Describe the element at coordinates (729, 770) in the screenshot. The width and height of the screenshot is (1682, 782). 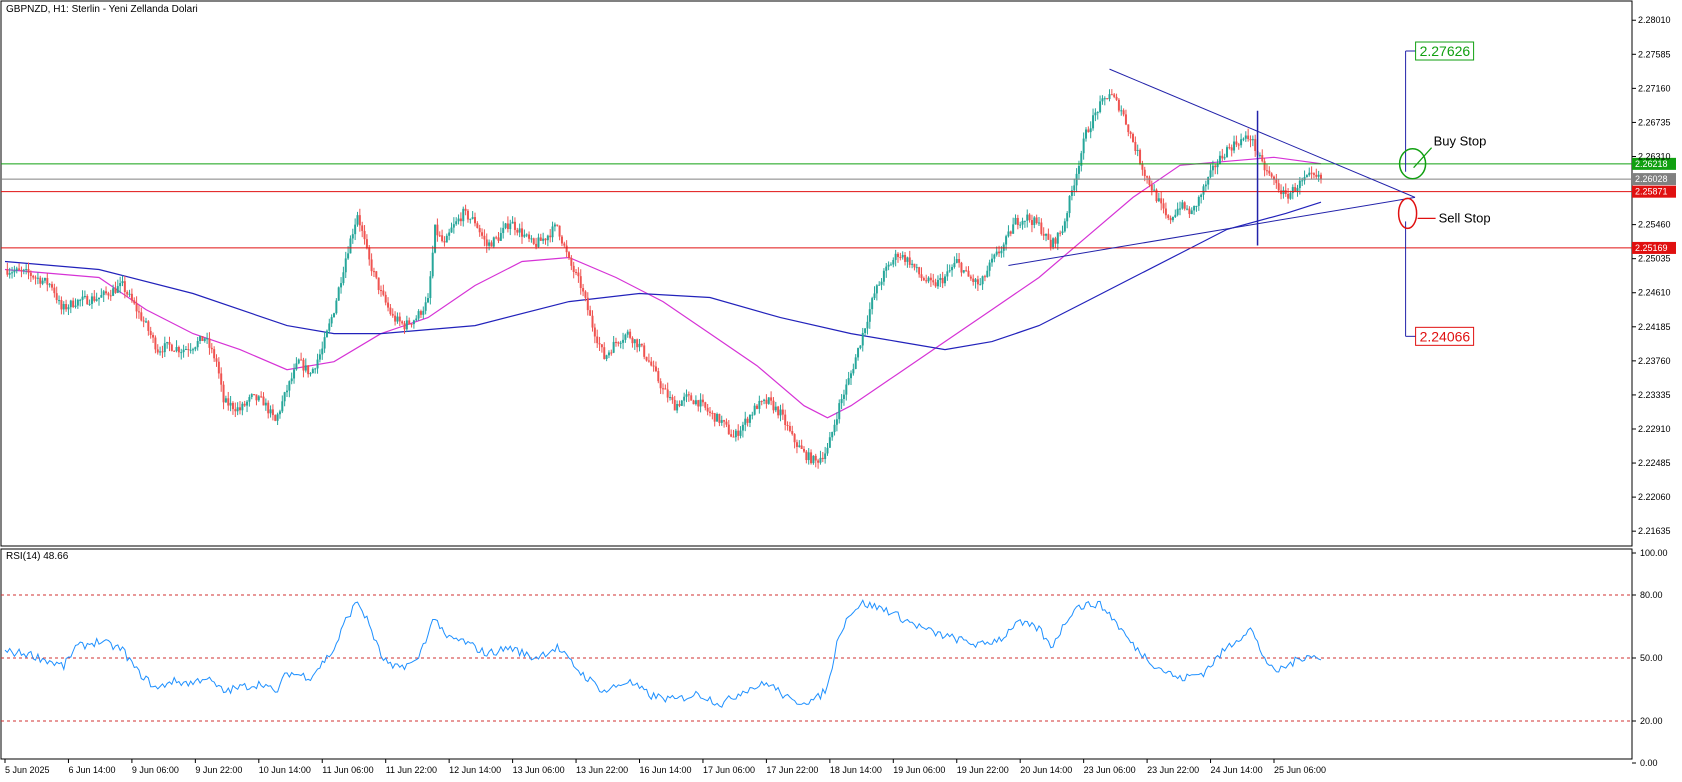
I see `x-tick-label: 17 Jun 06:00` at that location.